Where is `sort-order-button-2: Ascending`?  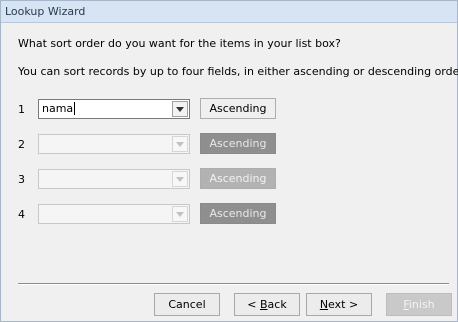
sort-order-button-2: Ascending is located at coordinates (238, 143).